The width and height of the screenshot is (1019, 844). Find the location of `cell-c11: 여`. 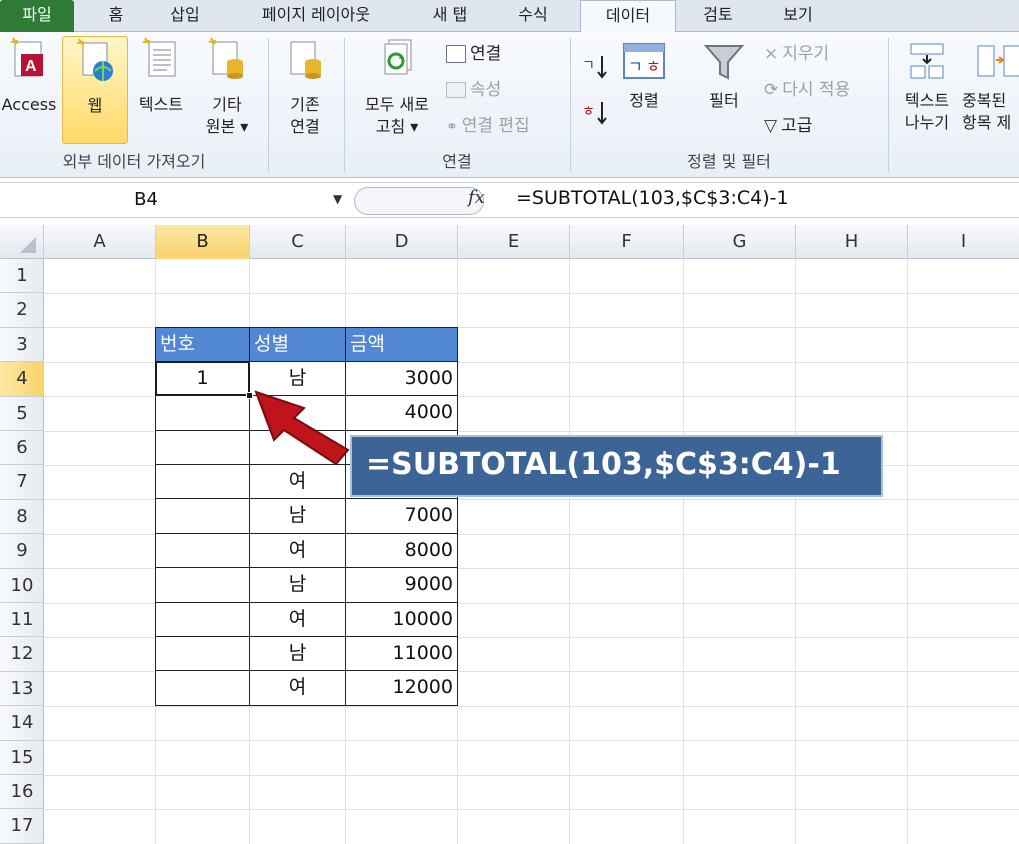

cell-c11: 여 is located at coordinates (297, 619).